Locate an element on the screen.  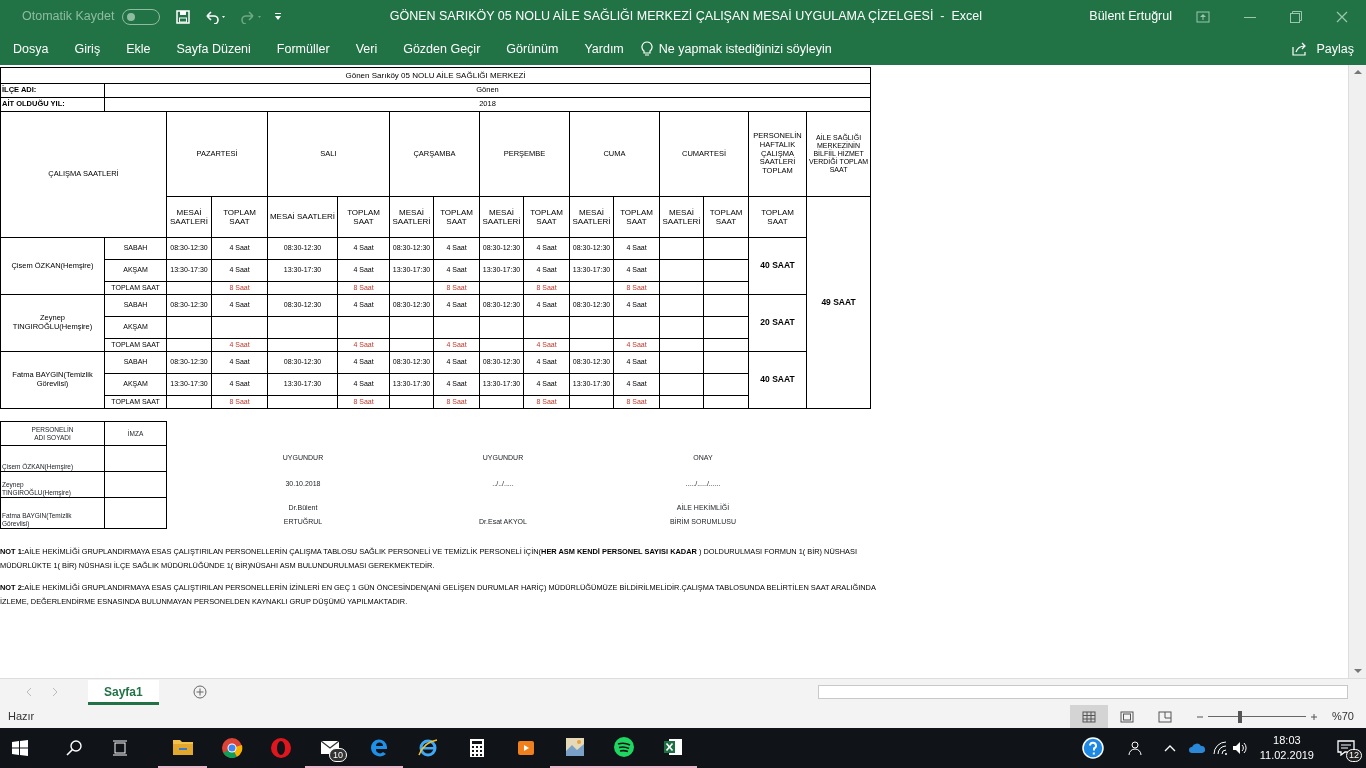
page-layout-icon is located at coordinates (1126, 716).